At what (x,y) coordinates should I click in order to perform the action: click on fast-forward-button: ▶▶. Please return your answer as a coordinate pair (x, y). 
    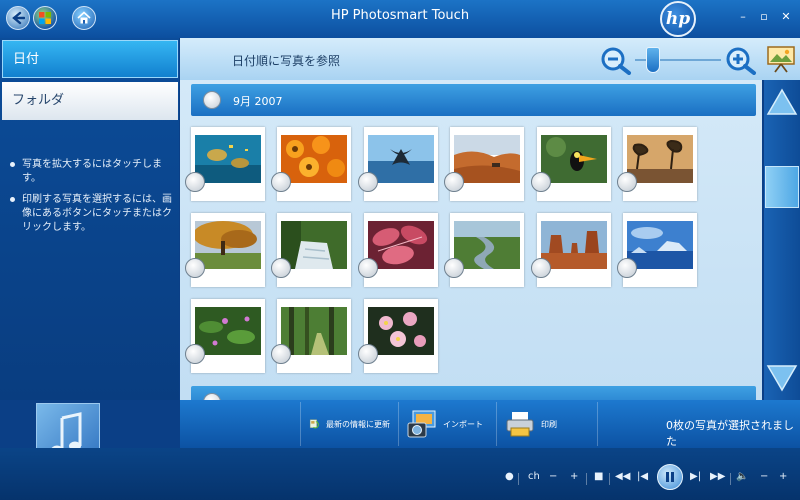
    Looking at the image, I should click on (717, 476).